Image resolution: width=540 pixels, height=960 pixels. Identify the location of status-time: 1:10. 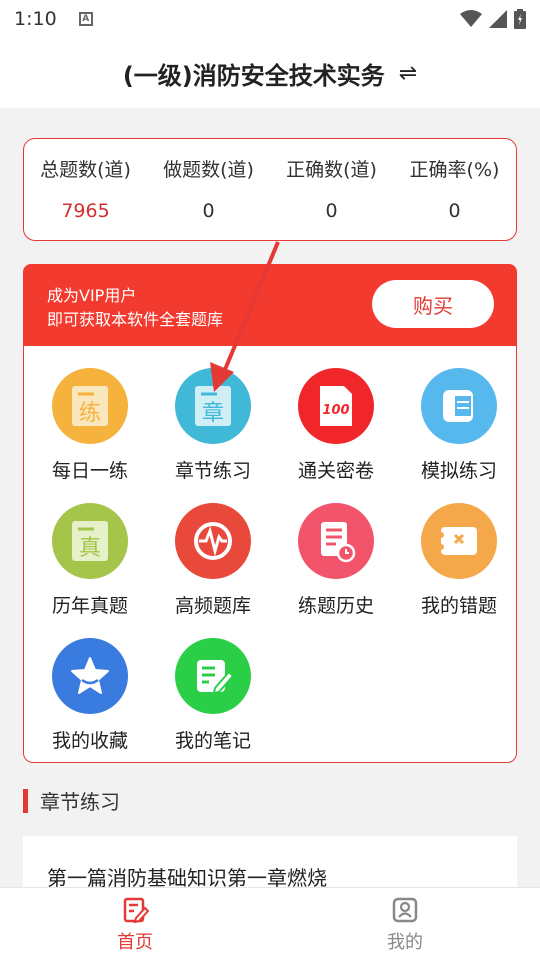
(35, 19).